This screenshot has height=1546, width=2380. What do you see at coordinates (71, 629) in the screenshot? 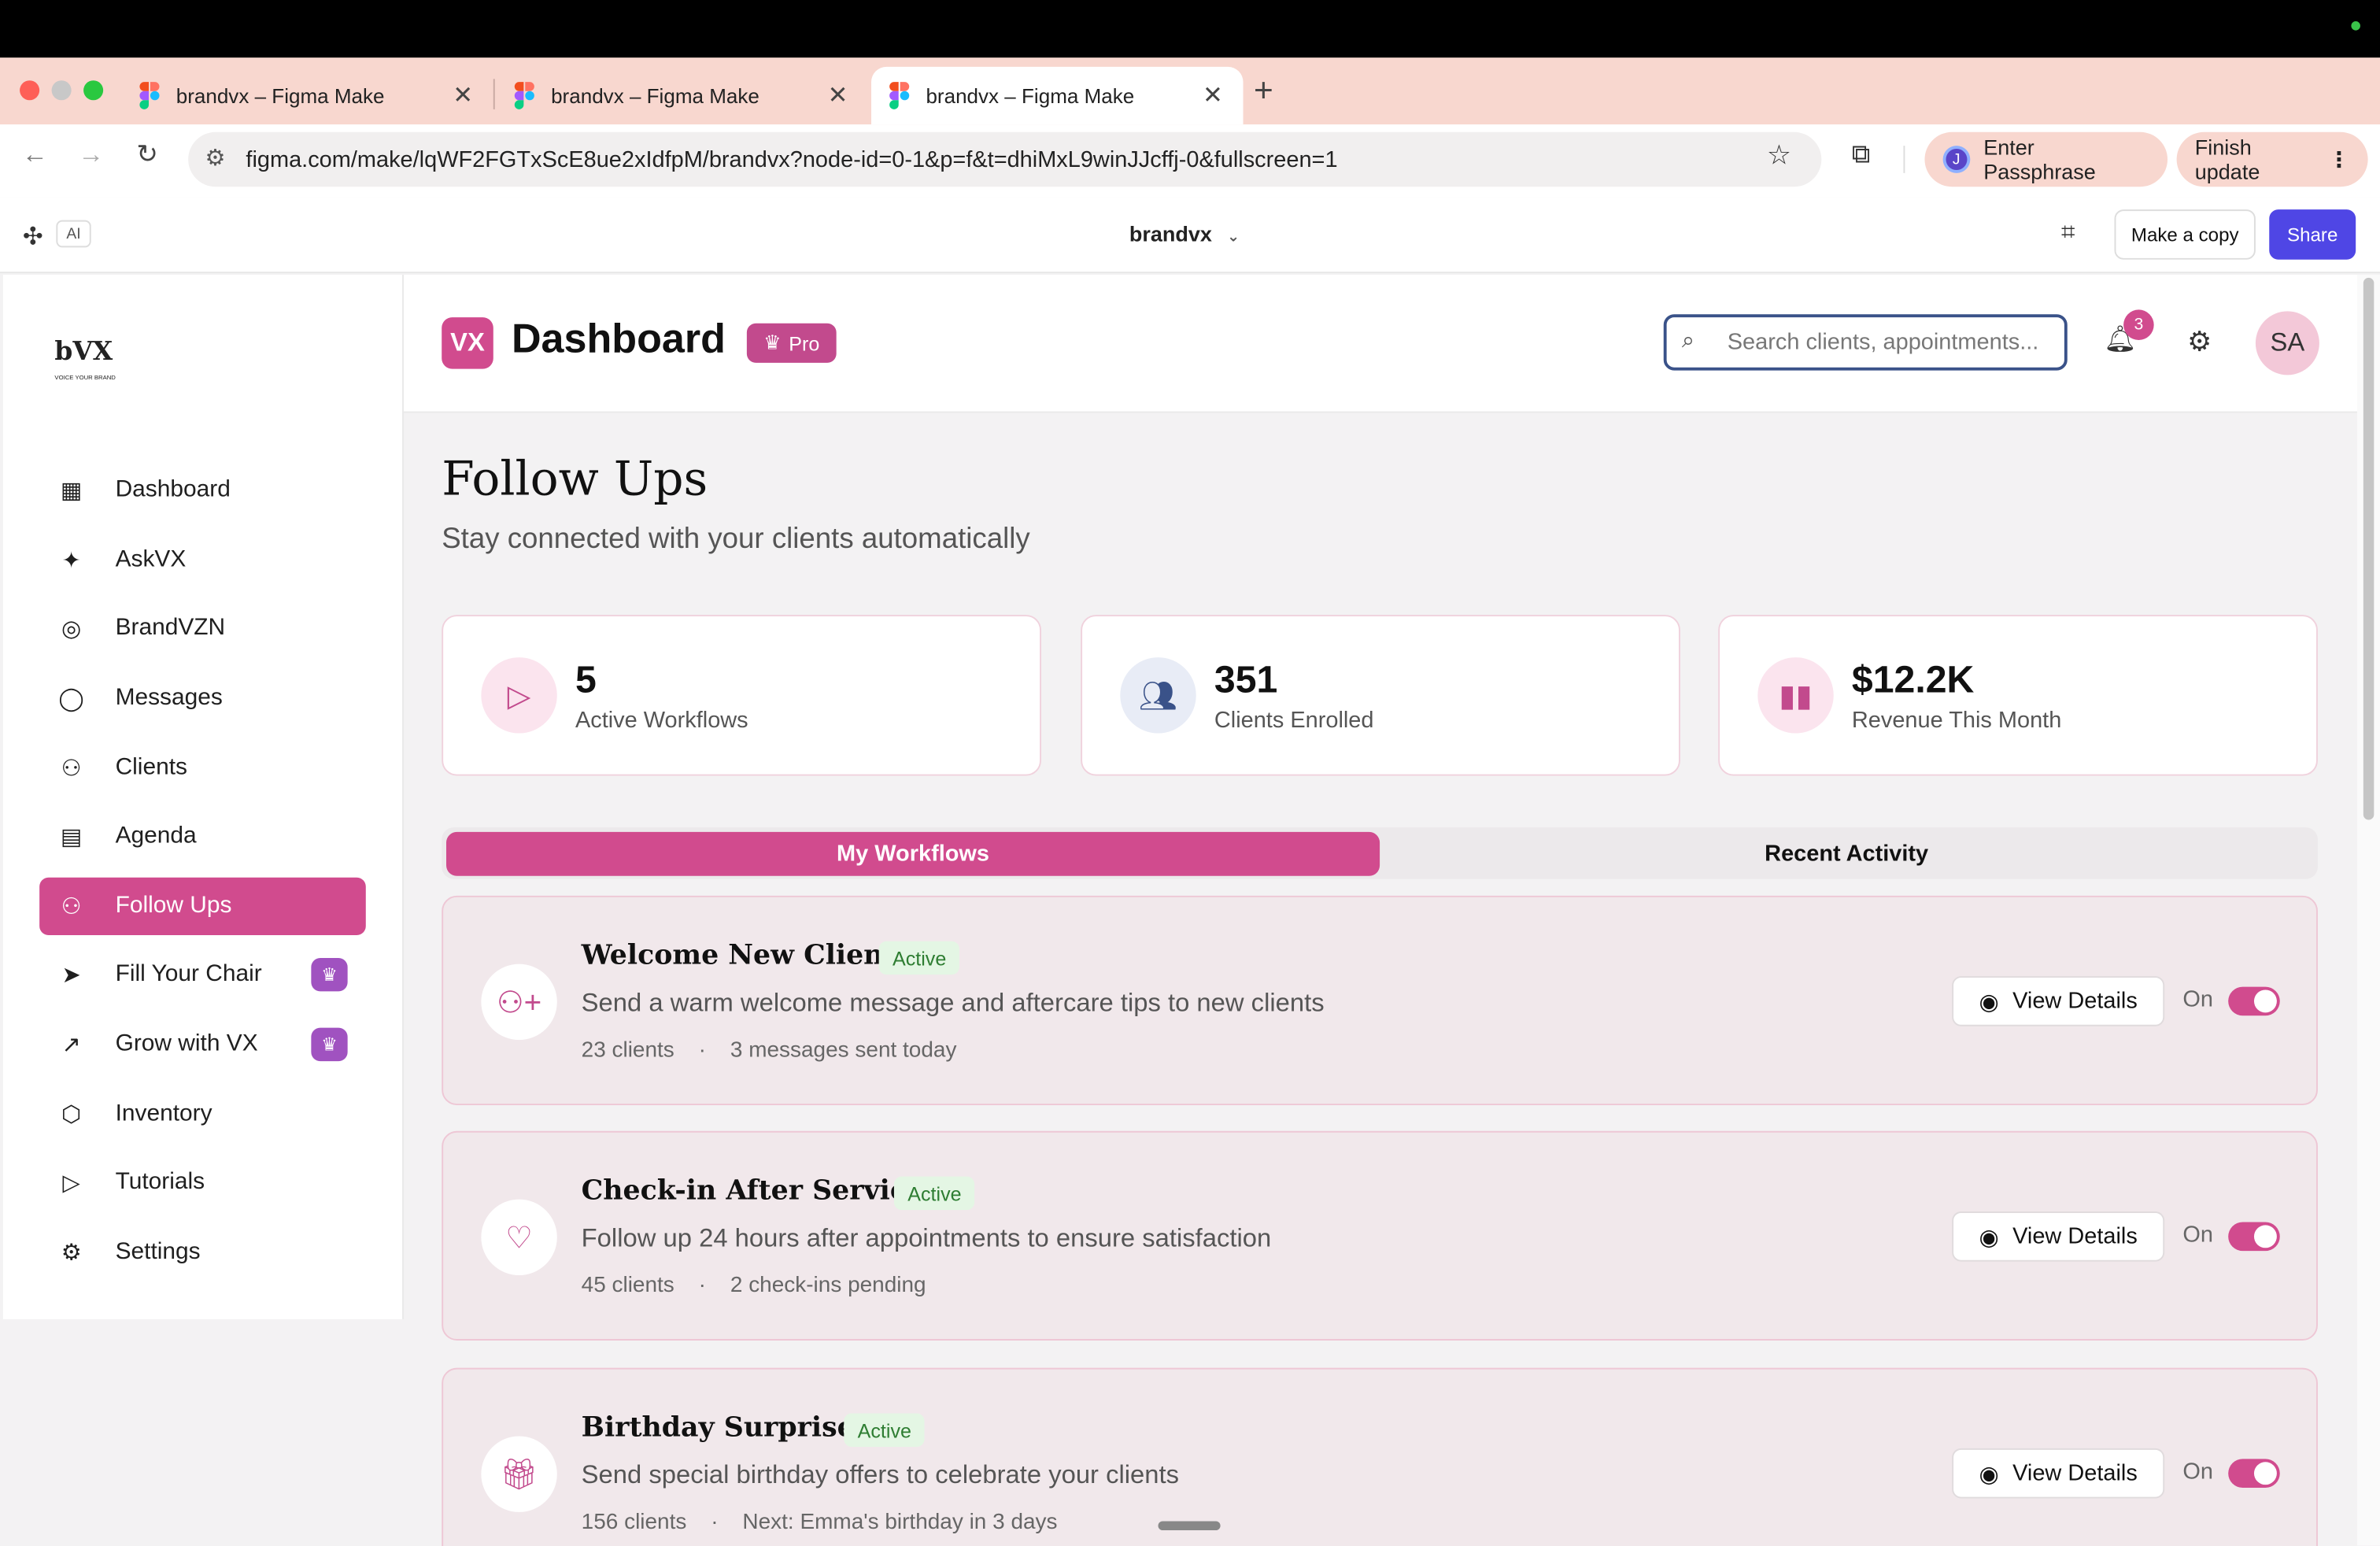
I see `target-icon: ◎` at bounding box center [71, 629].